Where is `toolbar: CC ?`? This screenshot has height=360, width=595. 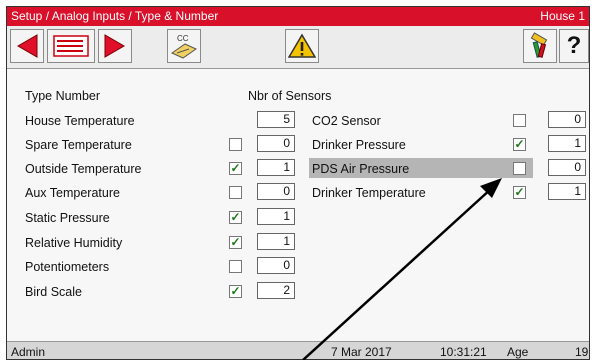 toolbar: CC ? is located at coordinates (298, 47).